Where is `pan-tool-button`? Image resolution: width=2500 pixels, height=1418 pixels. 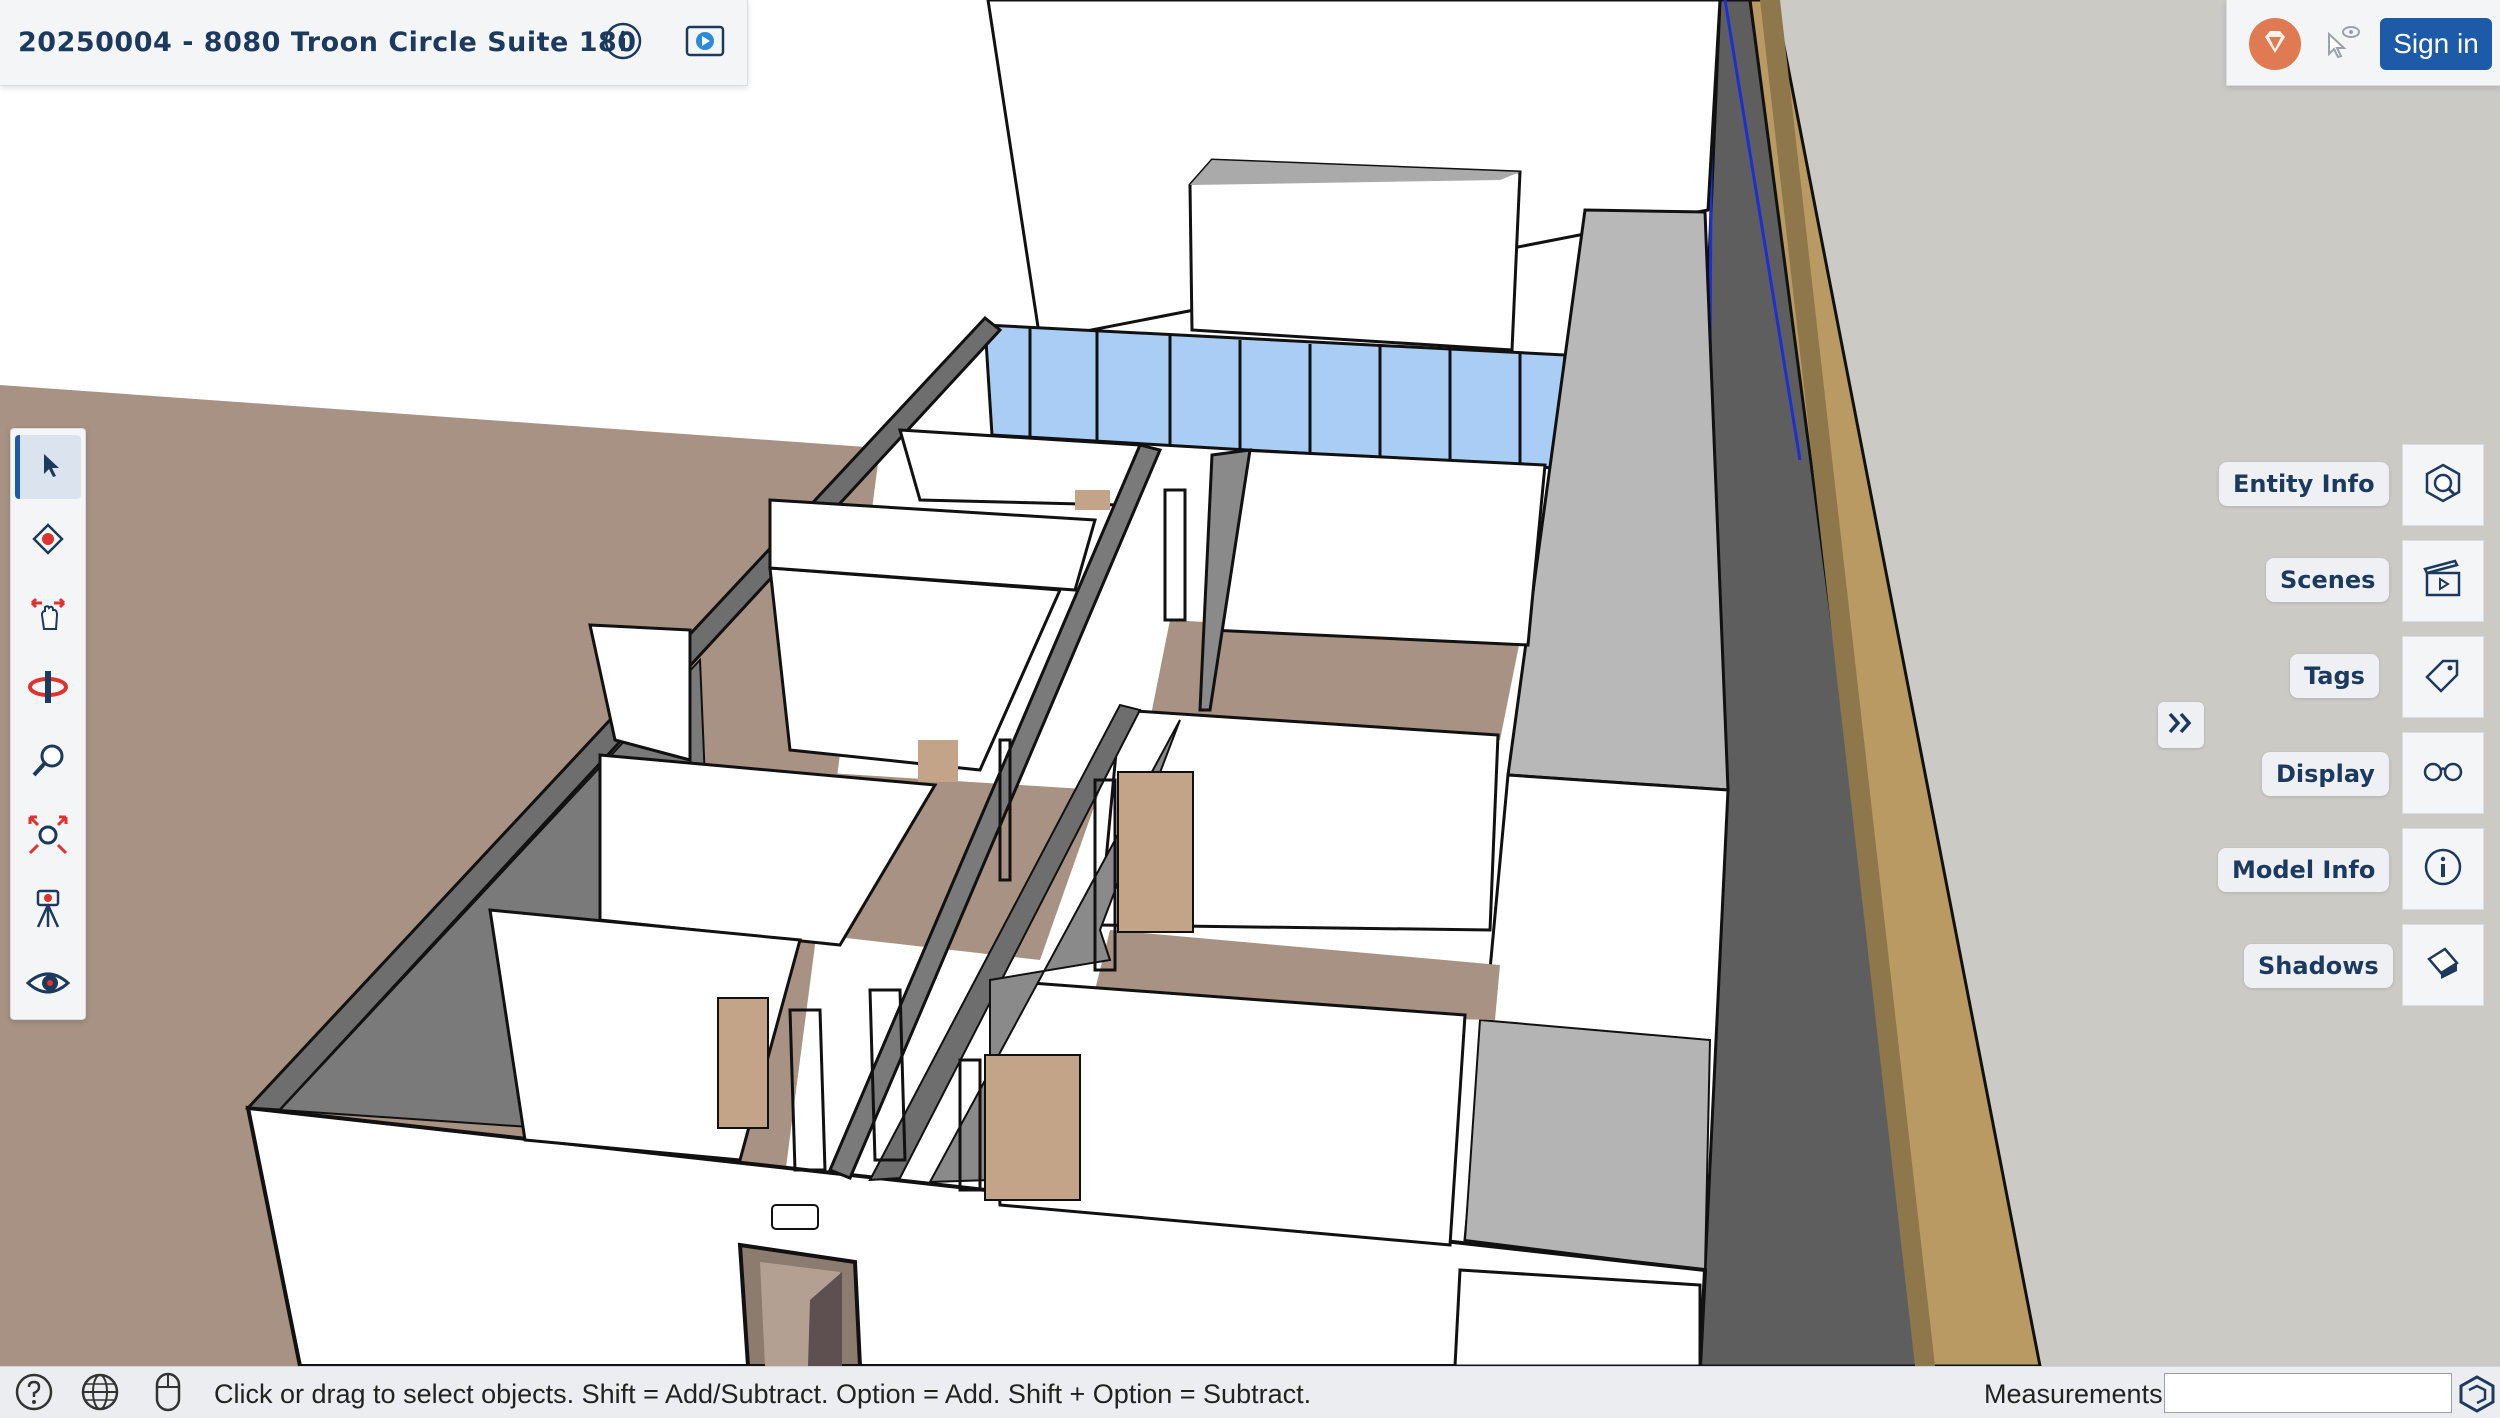
pan-tool-button is located at coordinates (48, 615).